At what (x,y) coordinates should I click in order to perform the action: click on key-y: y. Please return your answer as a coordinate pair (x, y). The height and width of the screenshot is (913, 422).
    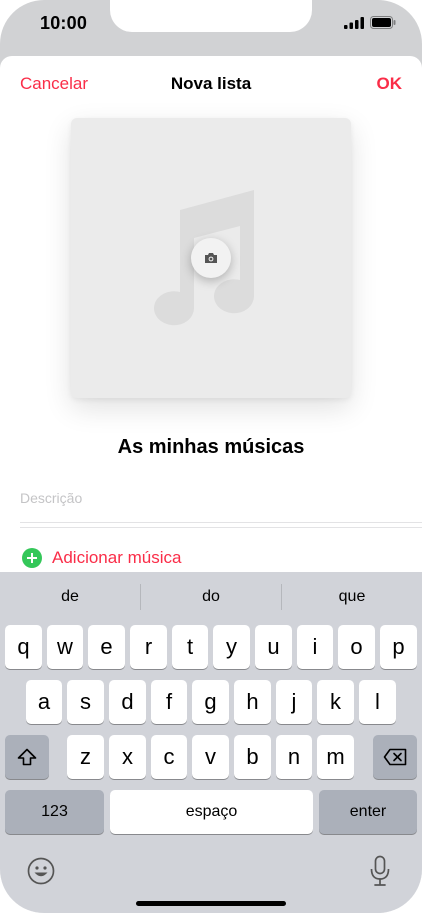
    Looking at the image, I should click on (231, 647).